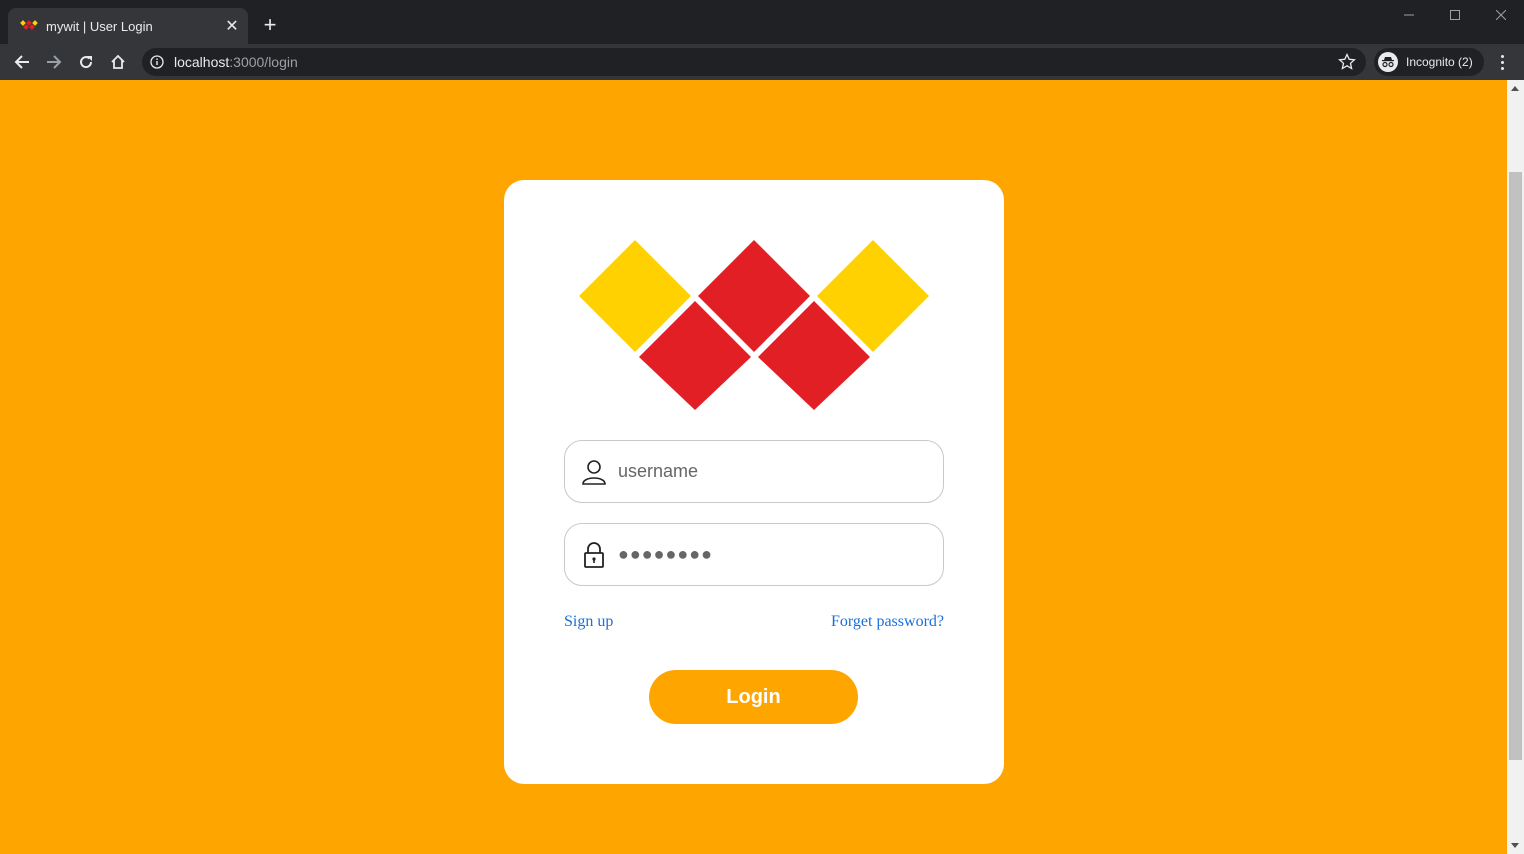 Image resolution: width=1524 pixels, height=854 pixels. I want to click on password-field: ●●●●●●●●, so click(754, 554).